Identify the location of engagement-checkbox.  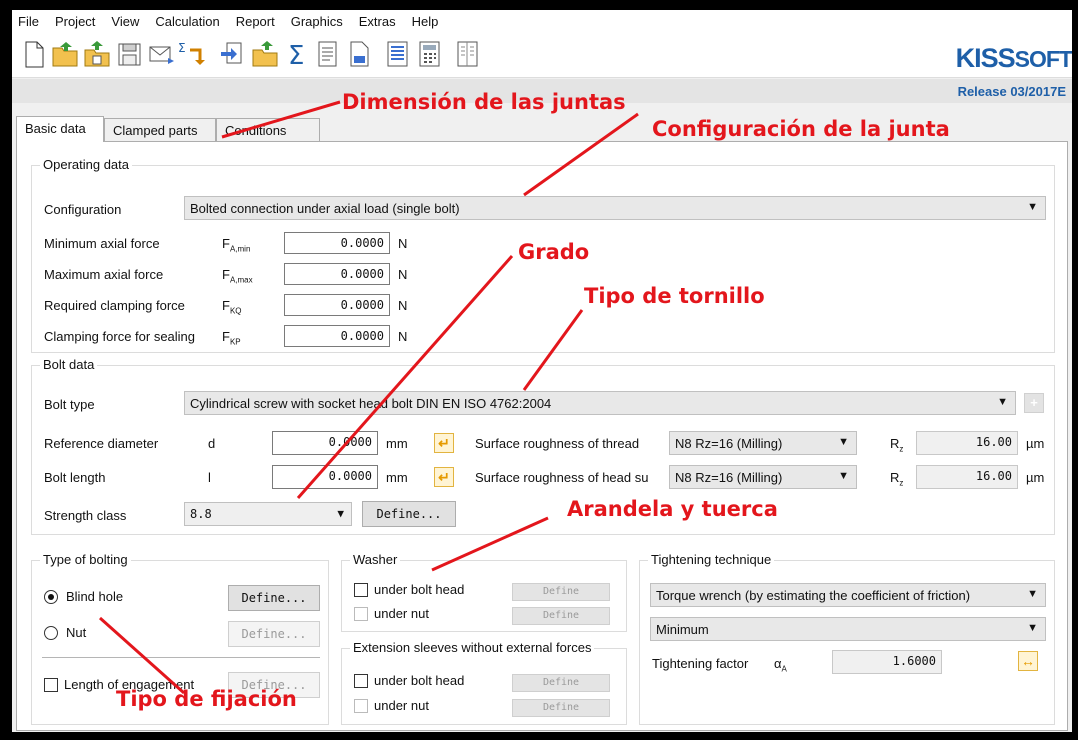
(51, 685).